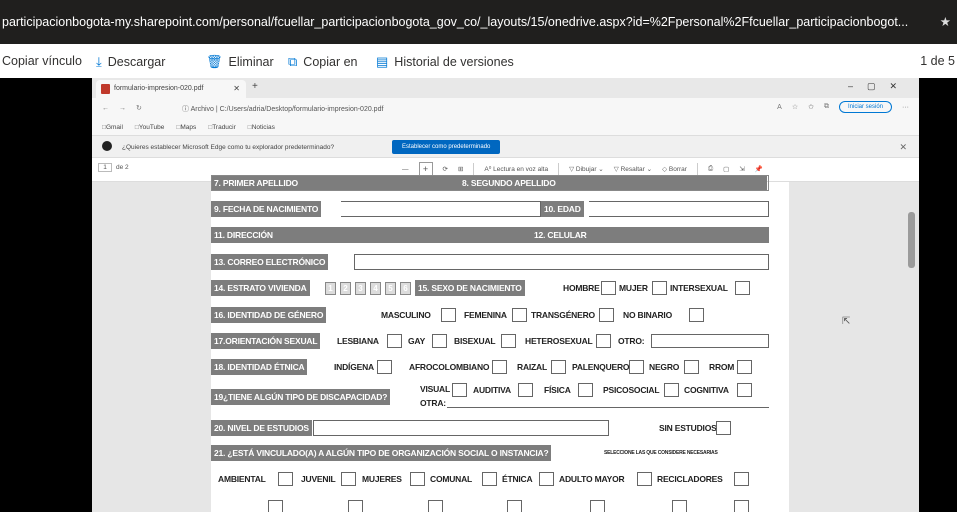  Describe the element at coordinates (42, 61) in the screenshot. I see `copy-link-button: Copiar vínculo` at that location.